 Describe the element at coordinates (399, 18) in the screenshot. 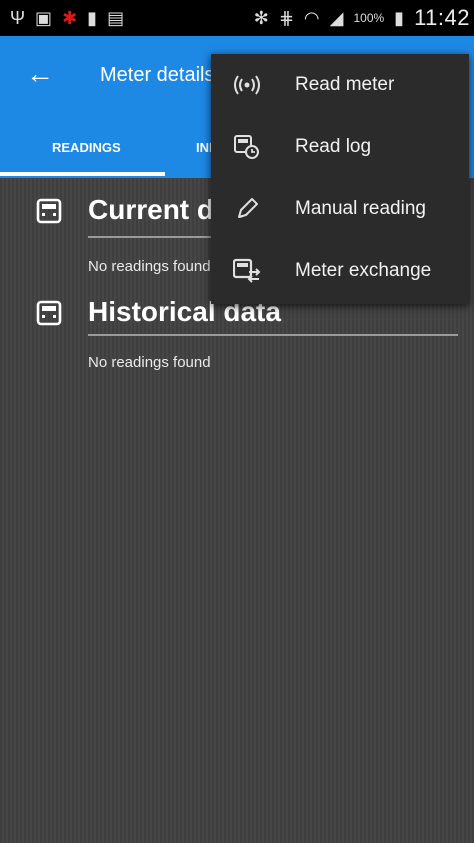

I see `battery-icon: ▮` at that location.